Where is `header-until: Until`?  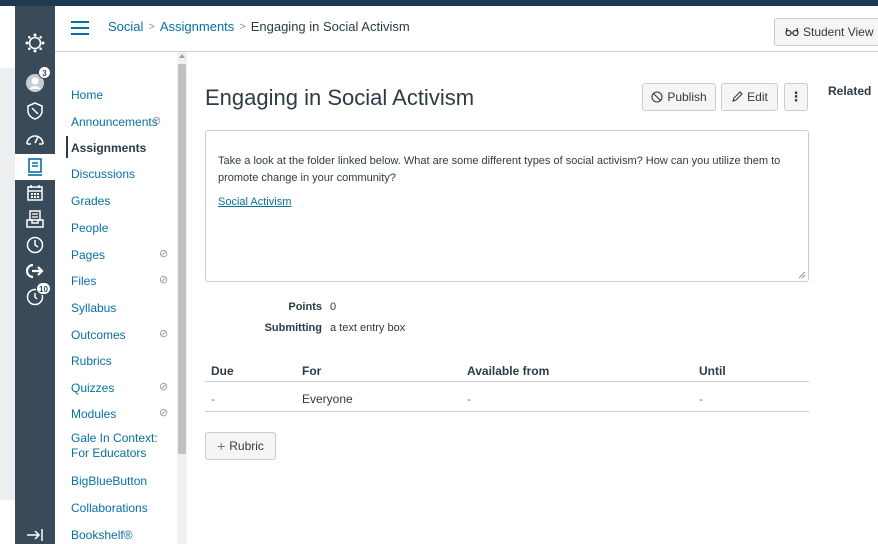
header-until: Until is located at coordinates (712, 371).